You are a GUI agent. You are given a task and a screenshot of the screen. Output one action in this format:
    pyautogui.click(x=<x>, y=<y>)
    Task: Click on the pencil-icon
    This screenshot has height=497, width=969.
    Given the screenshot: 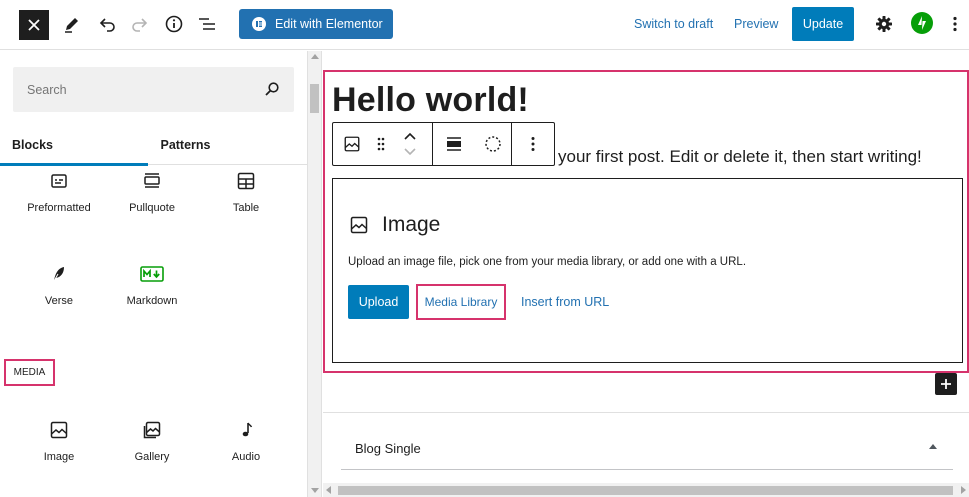 What is the action you would take?
    pyautogui.click(x=71, y=25)
    